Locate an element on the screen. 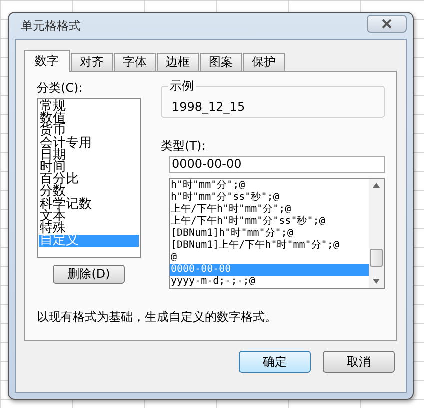  tab: 数字 is located at coordinates (47, 61).